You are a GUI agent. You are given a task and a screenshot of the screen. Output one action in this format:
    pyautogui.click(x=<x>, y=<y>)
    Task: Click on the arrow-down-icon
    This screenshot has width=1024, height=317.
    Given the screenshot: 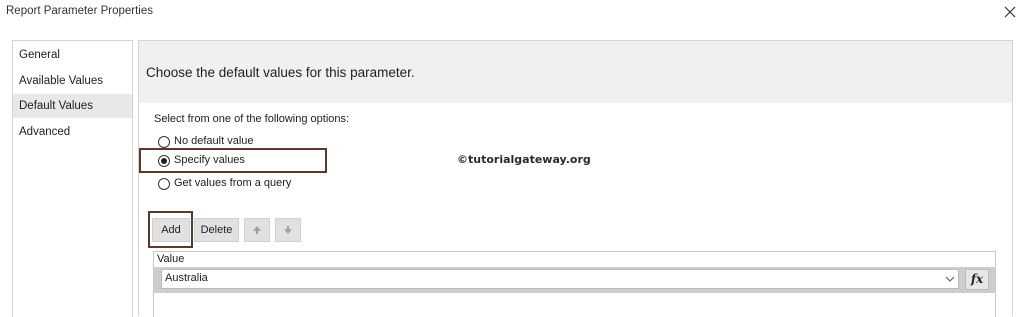 What is the action you would take?
    pyautogui.click(x=288, y=230)
    